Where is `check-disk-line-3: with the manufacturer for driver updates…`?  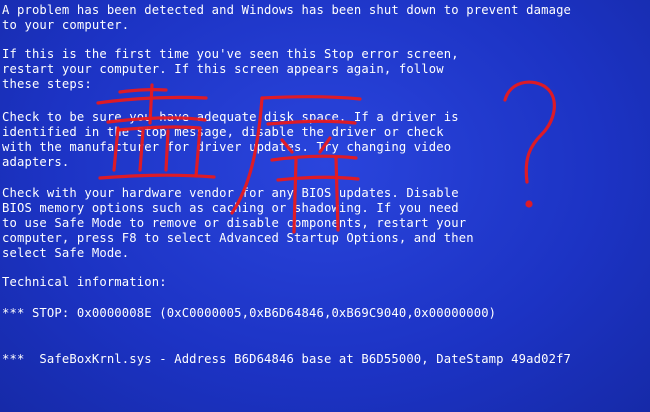
check-disk-line-3: with the manufacturer for driver updates… is located at coordinates (227, 147).